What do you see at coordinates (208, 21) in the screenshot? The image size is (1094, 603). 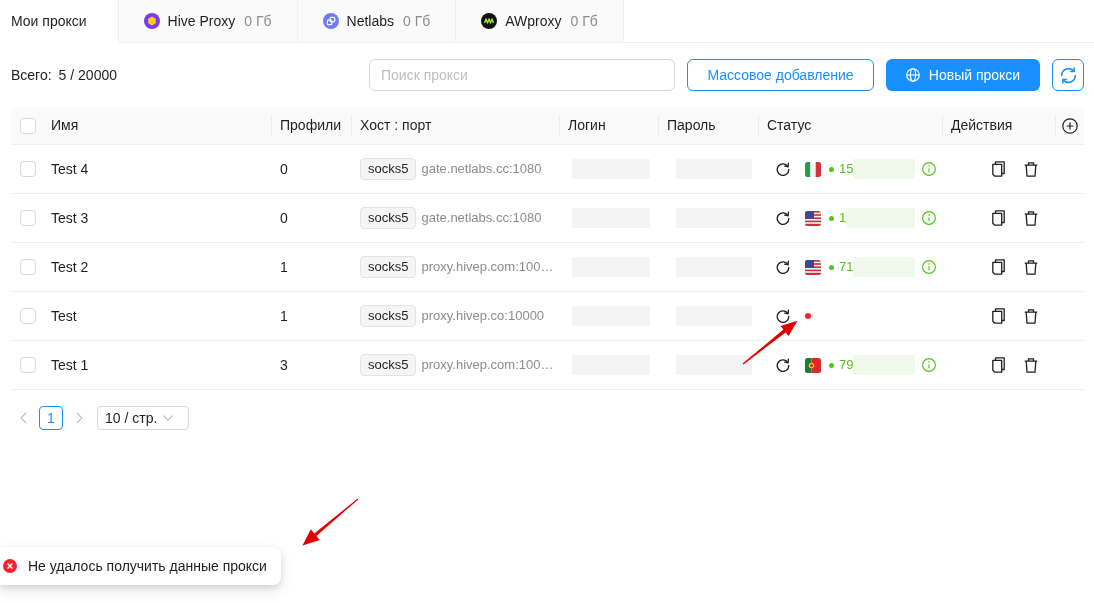 I see `tab: Hive Proxy 0 Гб` at bounding box center [208, 21].